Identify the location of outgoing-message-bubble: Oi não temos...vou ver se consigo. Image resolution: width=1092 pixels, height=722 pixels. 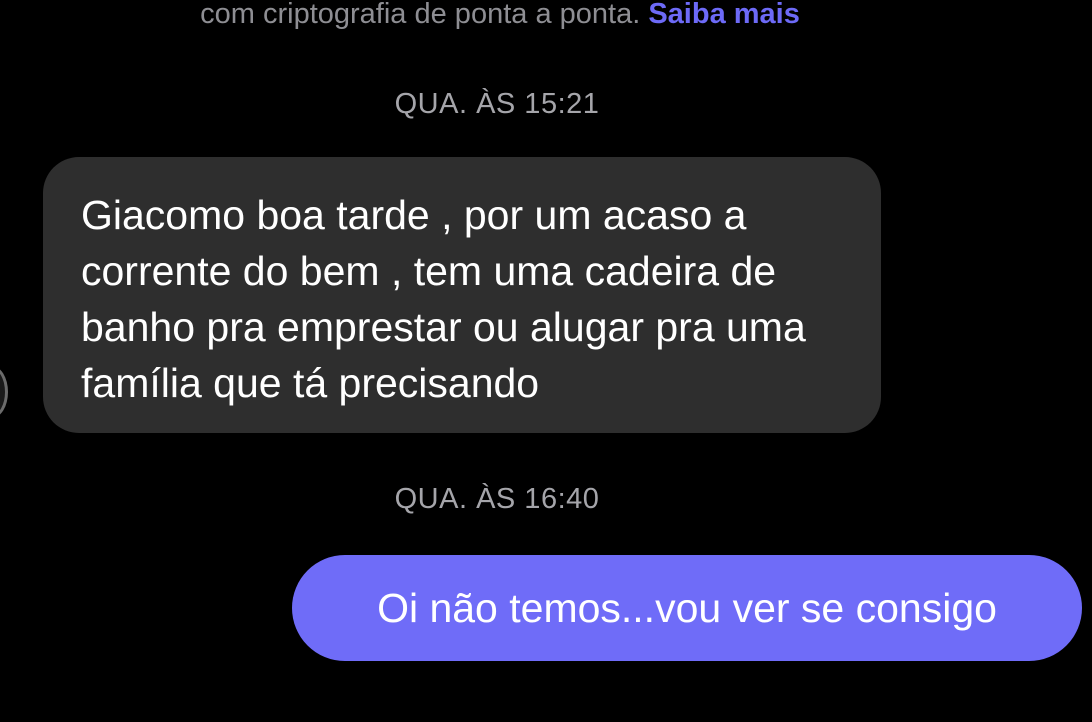
(687, 608).